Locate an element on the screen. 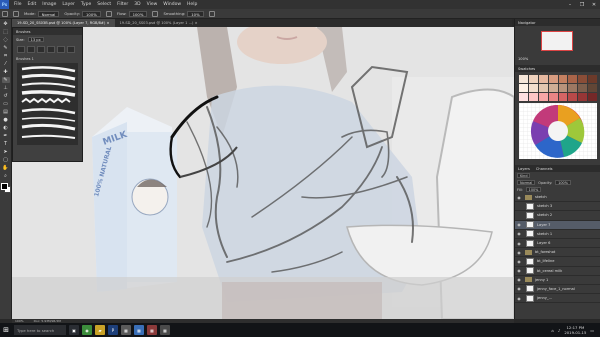  move-tool-icon: ✥ is located at coordinates (6, 24).